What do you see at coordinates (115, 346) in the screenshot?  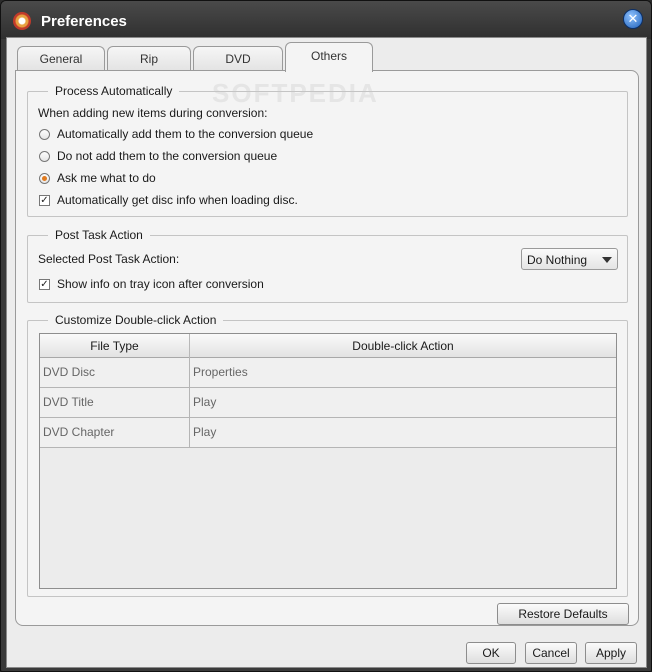 I see `column-header-file-type: File Type` at bounding box center [115, 346].